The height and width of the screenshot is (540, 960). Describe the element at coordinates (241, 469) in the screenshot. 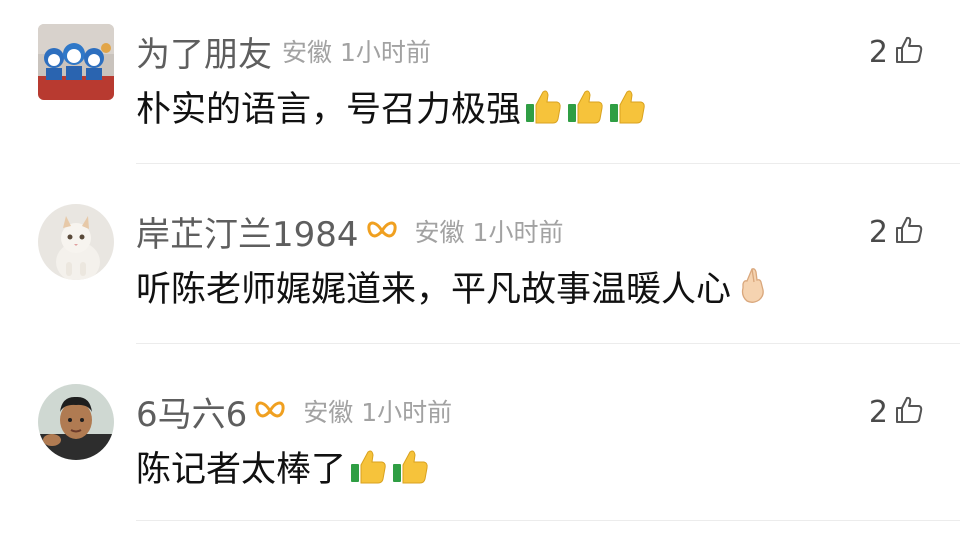

I see `comment-body: 陈记者太棒了` at that location.